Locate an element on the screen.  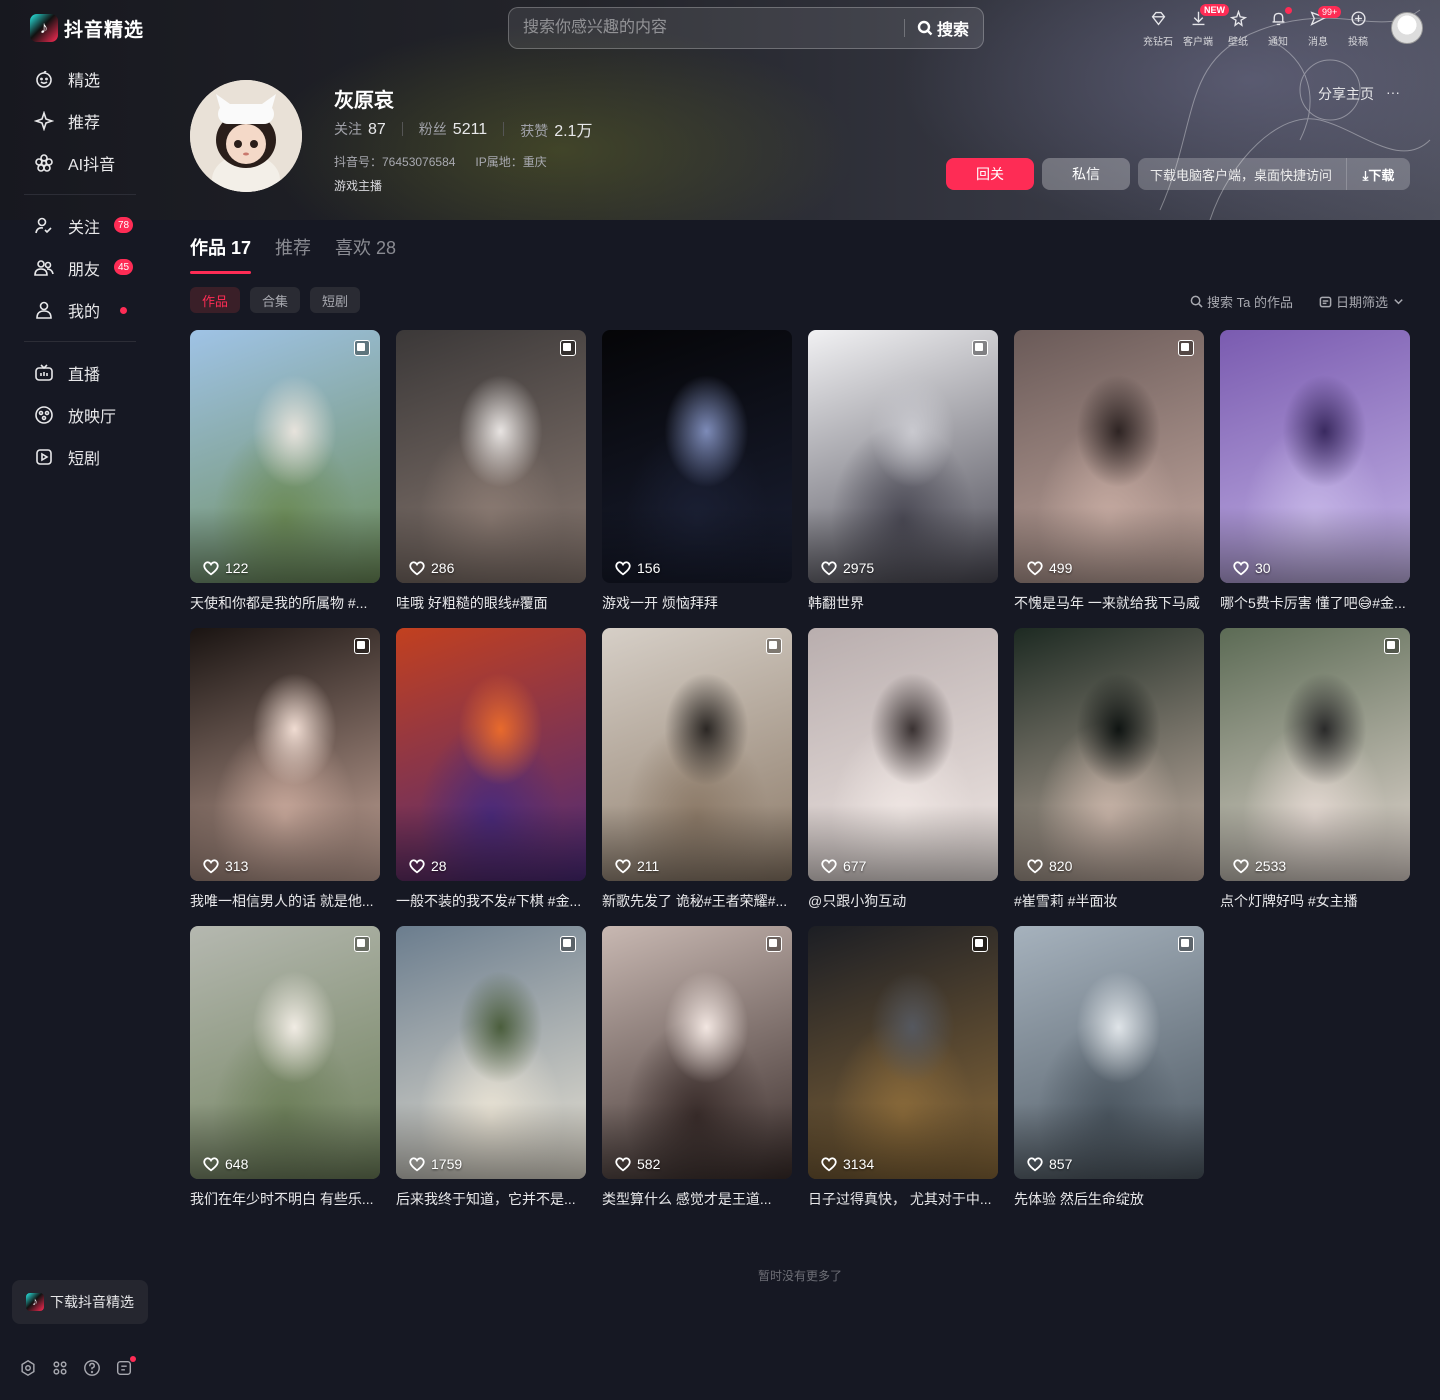
sidebar-item-ai-douyin: AI抖音 is located at coordinates (80, 163).